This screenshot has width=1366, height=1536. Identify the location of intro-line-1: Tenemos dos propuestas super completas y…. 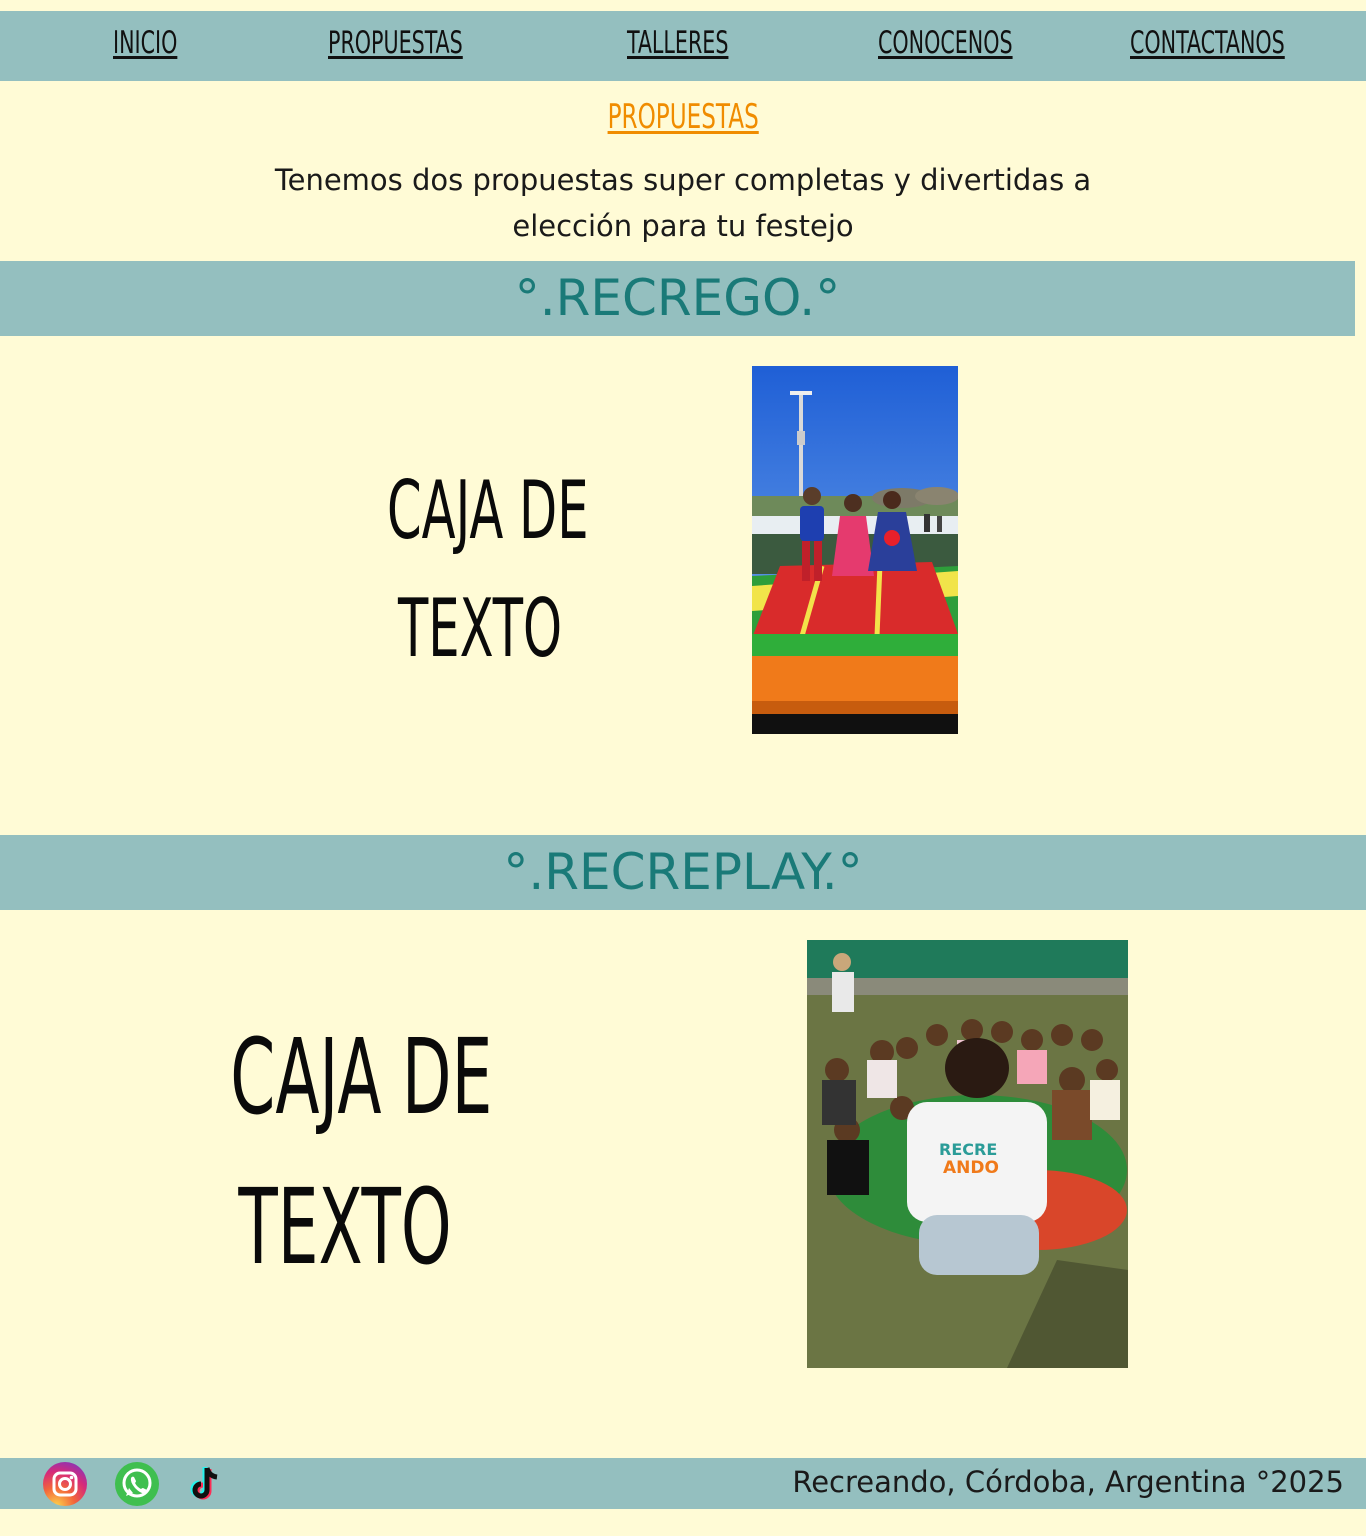
(683, 180).